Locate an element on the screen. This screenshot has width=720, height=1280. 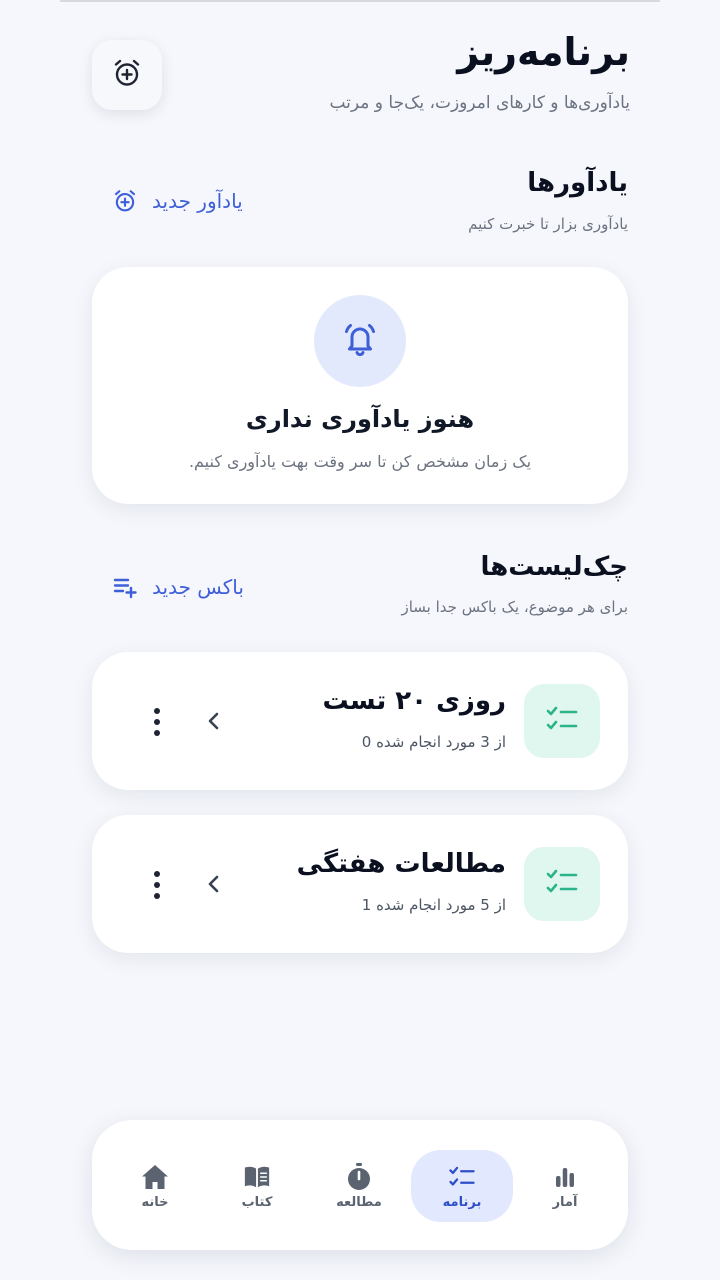
new-reminder-button: یادآور جدید is located at coordinates (177, 201).